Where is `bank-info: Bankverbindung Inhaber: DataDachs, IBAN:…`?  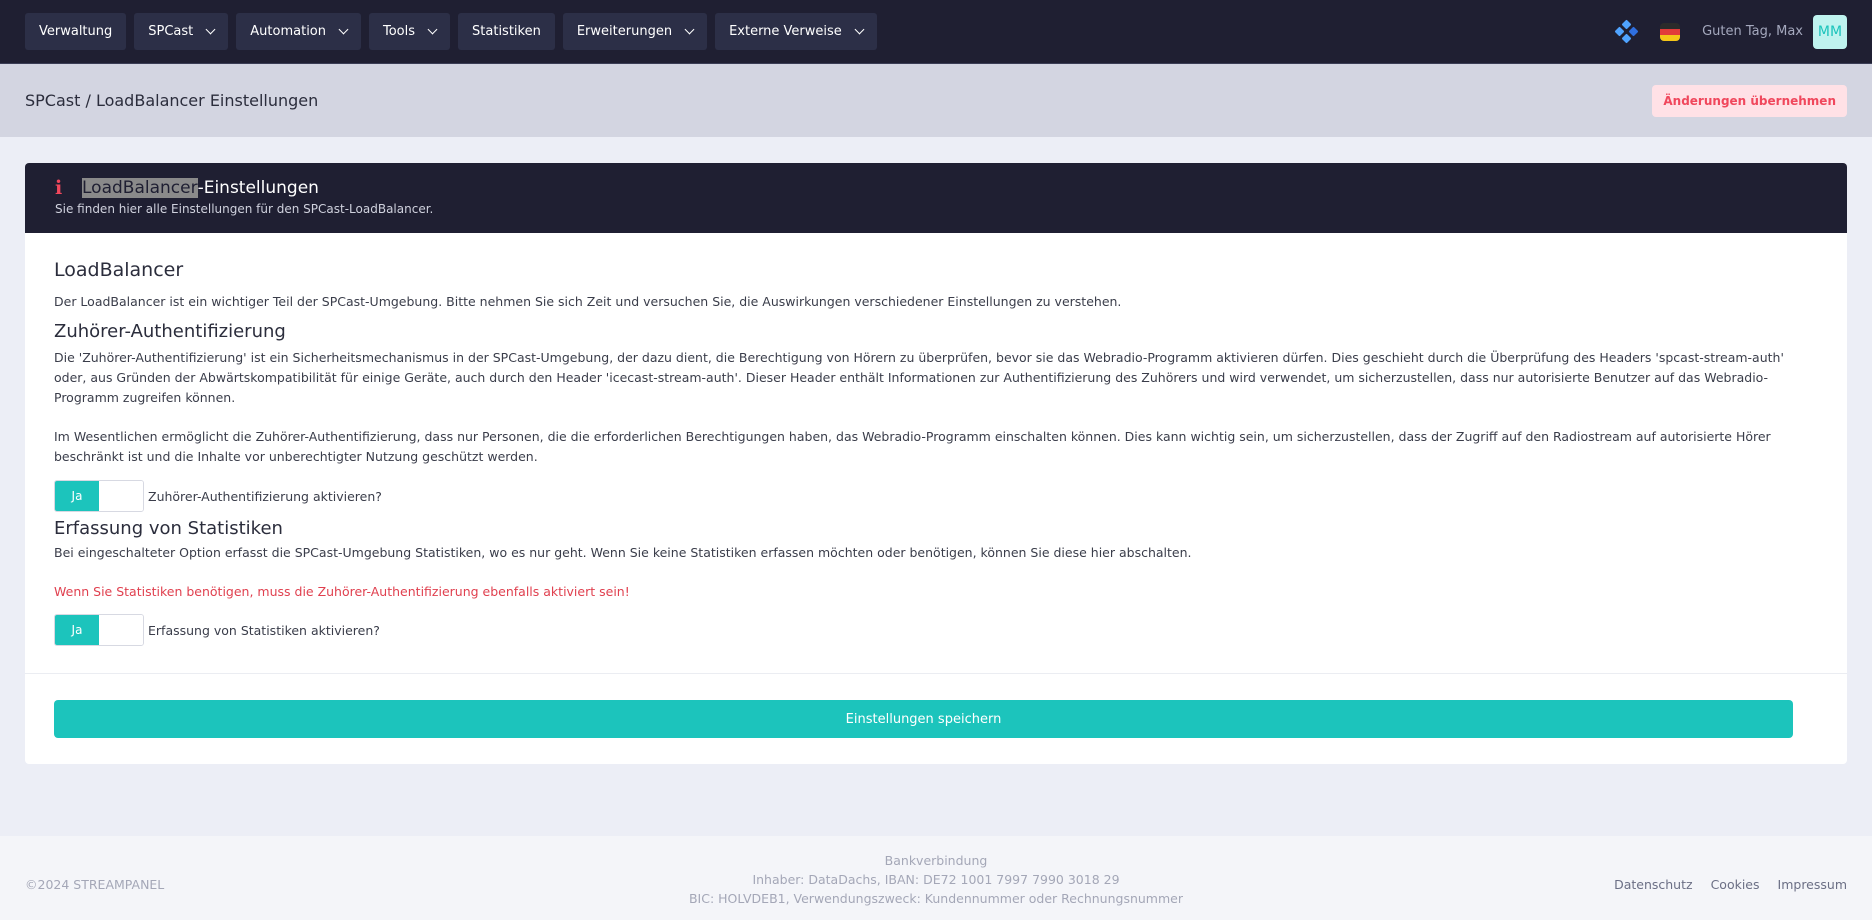 bank-info: Bankverbindung Inhaber: DataDachs, IBAN:… is located at coordinates (936, 879).